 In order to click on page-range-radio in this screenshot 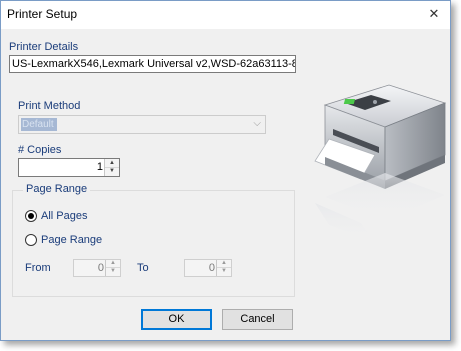, I will do `click(31, 240)`.